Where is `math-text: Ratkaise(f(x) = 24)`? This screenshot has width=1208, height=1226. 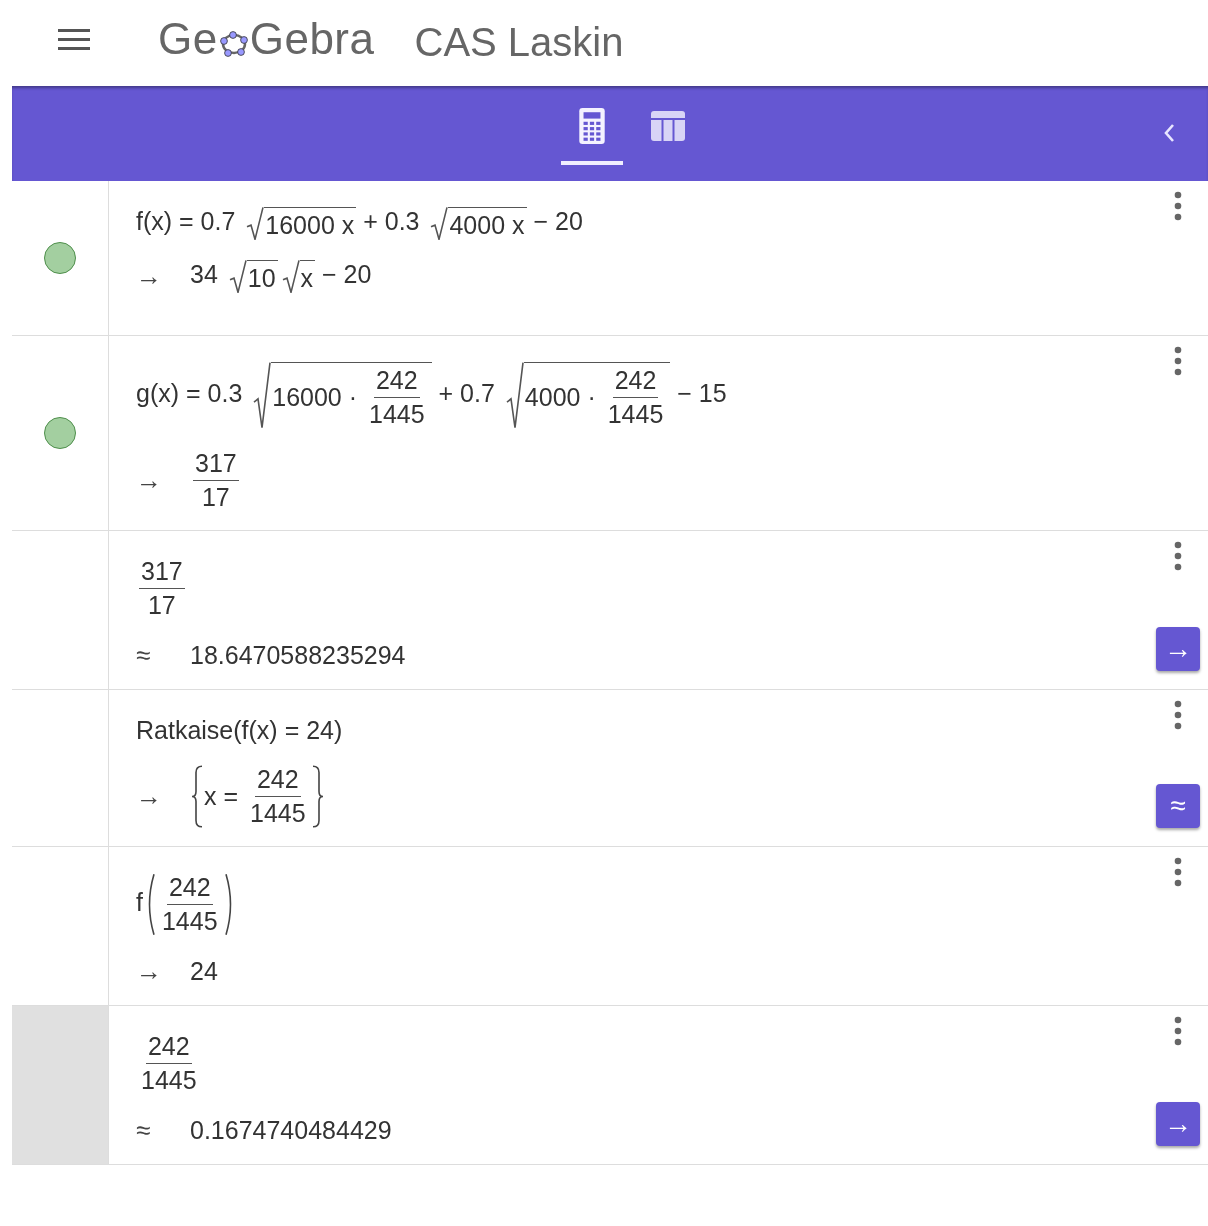
math-text: Ratkaise(f(x) = 24) is located at coordinates (239, 730).